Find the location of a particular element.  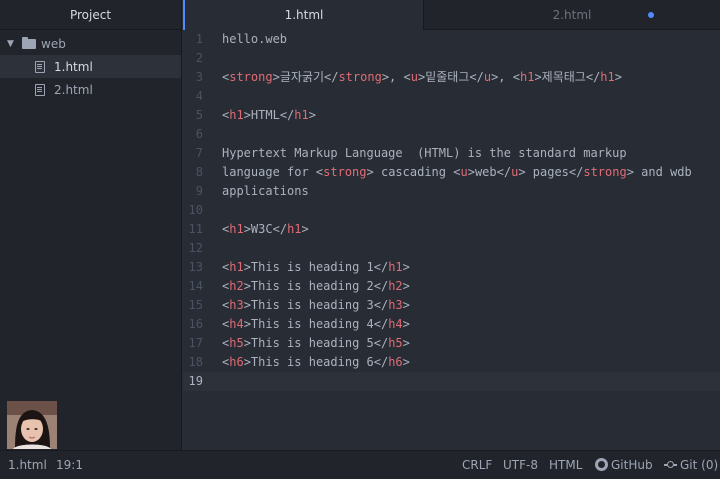

code-line: 10 is located at coordinates (451, 210).